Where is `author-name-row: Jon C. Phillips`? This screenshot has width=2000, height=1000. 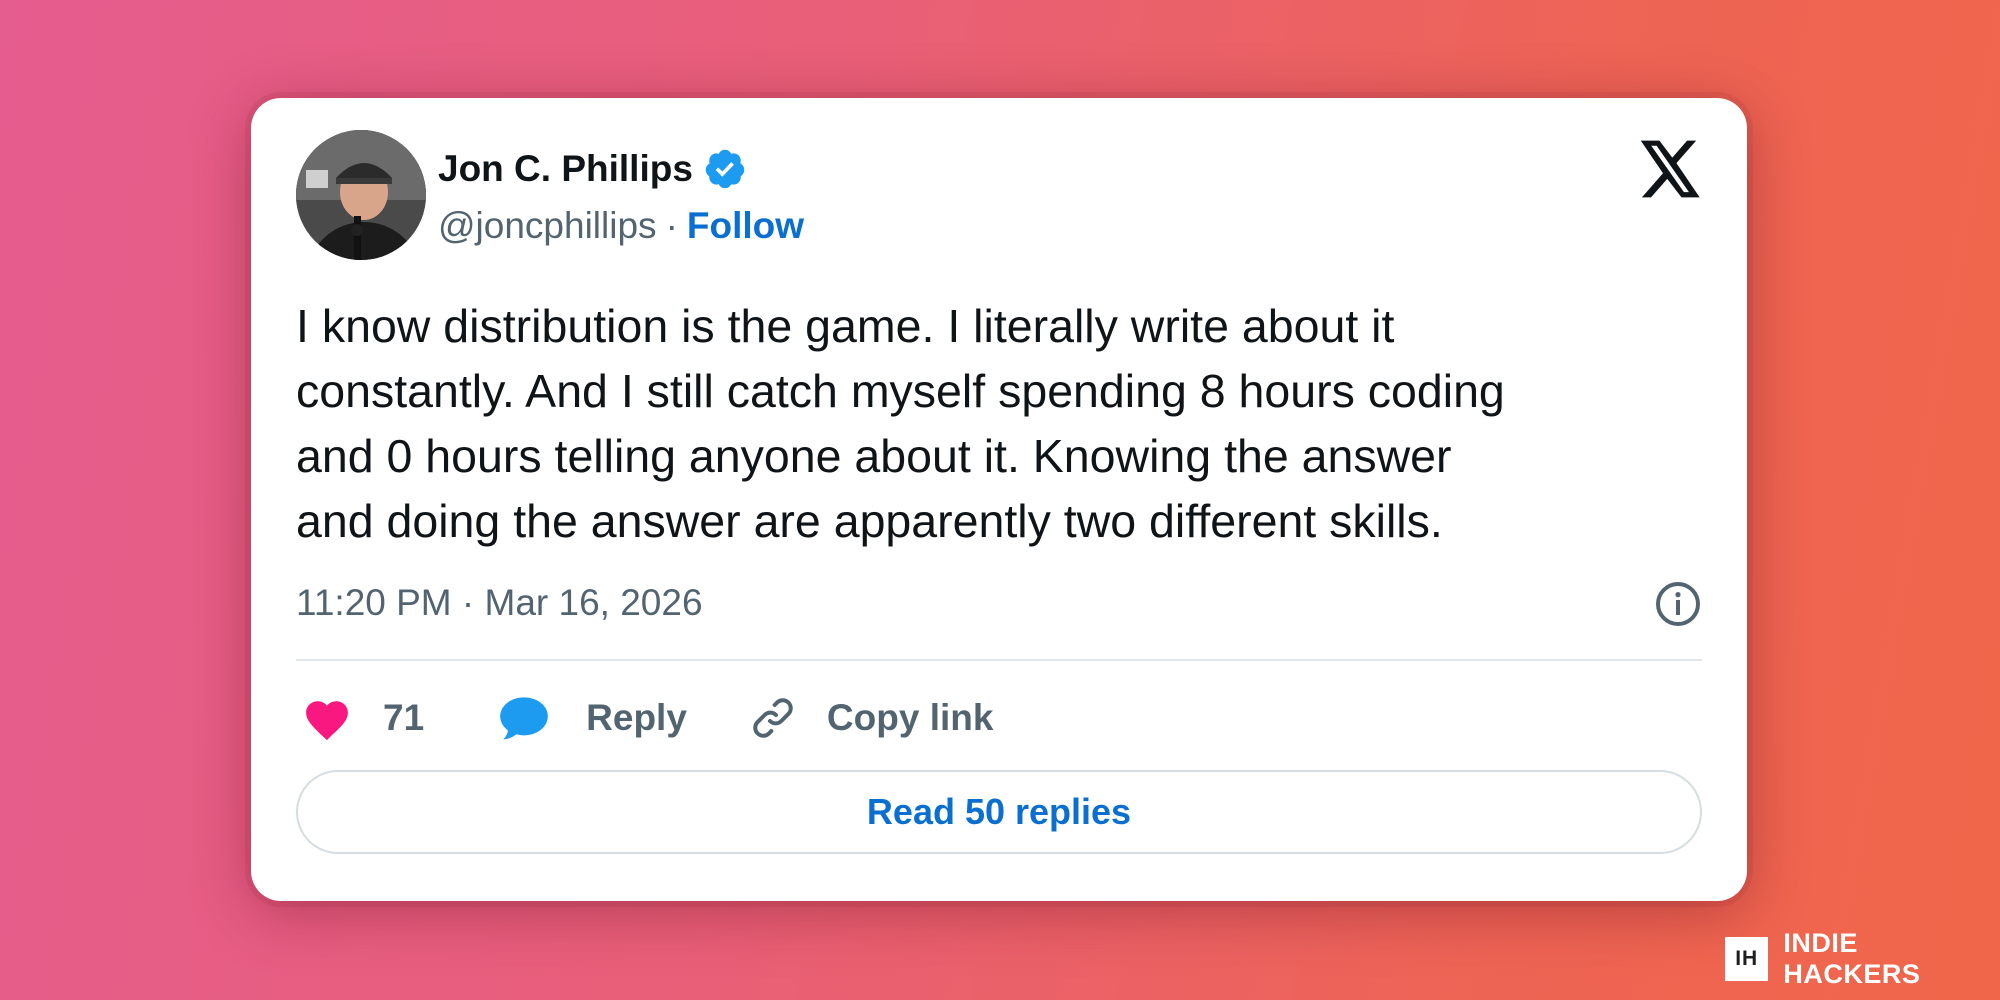 author-name-row: Jon C. Phillips is located at coordinates (592, 169).